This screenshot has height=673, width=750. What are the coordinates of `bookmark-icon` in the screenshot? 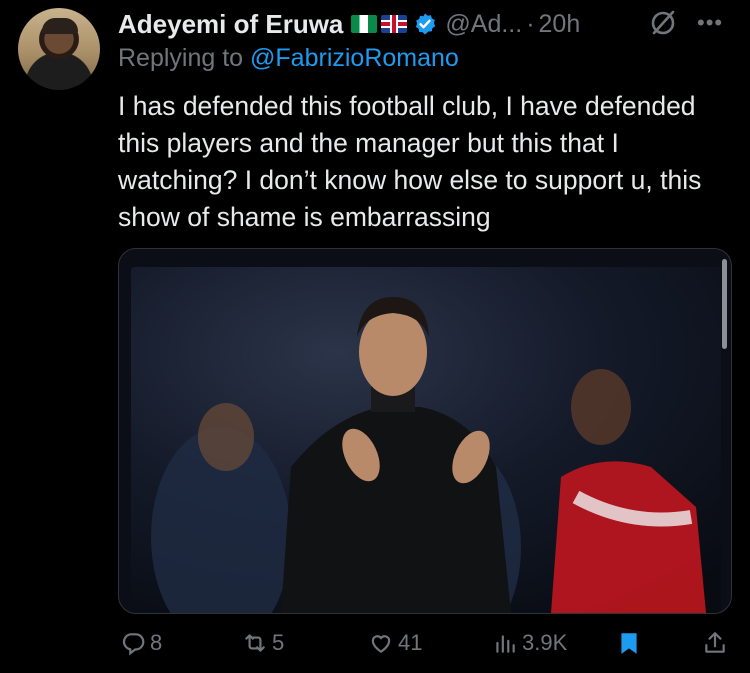 It's located at (629, 643).